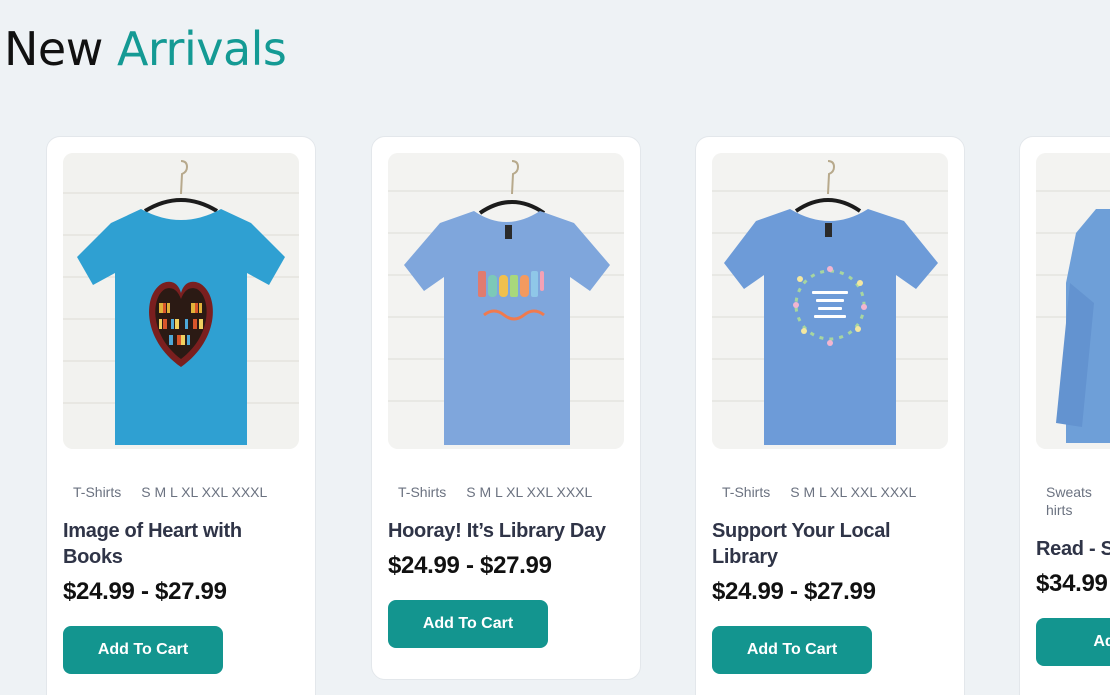 The image size is (1110, 695). I want to click on tshirt-heart-image, so click(181, 301).